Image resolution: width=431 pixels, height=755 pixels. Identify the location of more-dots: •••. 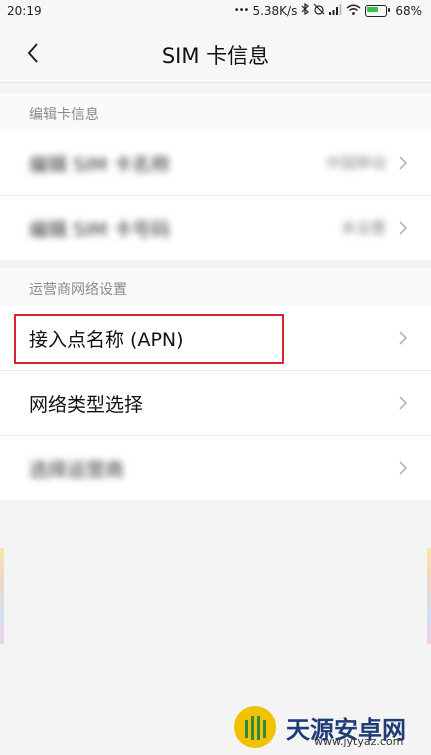
(241, 10).